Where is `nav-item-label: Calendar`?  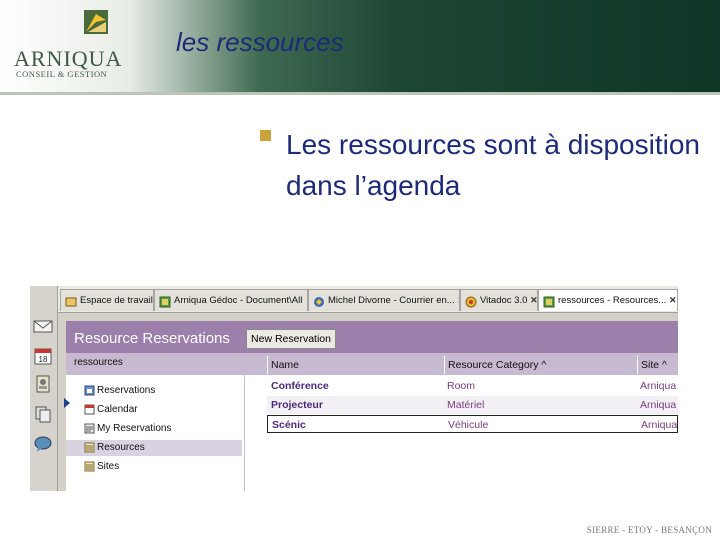 nav-item-label: Calendar is located at coordinates (117, 409).